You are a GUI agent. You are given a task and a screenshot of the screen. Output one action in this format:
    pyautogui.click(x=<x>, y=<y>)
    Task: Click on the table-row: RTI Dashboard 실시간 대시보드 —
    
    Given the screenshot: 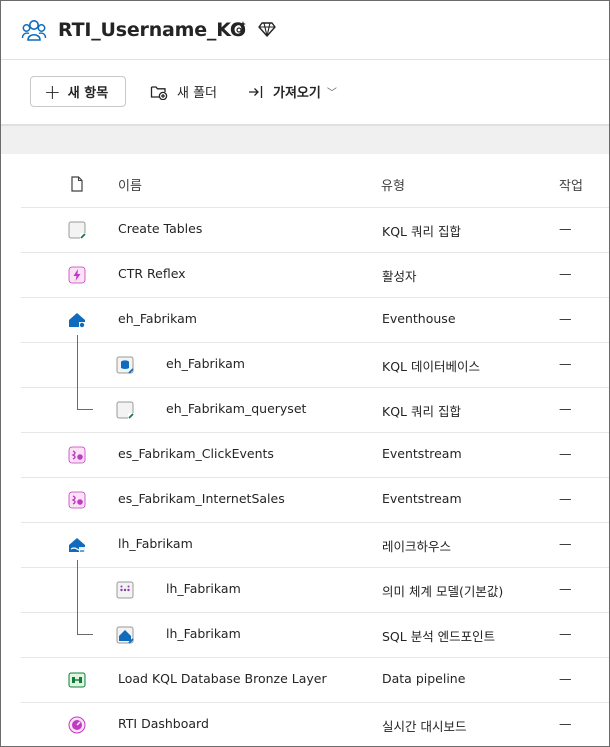 What is the action you would take?
    pyautogui.click(x=315, y=724)
    